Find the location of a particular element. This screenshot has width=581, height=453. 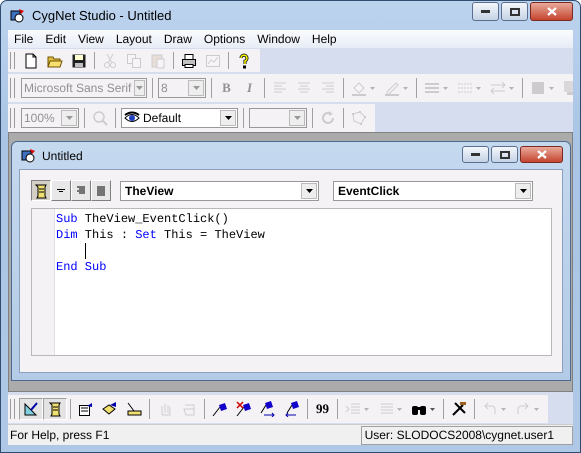

form-icon is located at coordinates (86, 409).